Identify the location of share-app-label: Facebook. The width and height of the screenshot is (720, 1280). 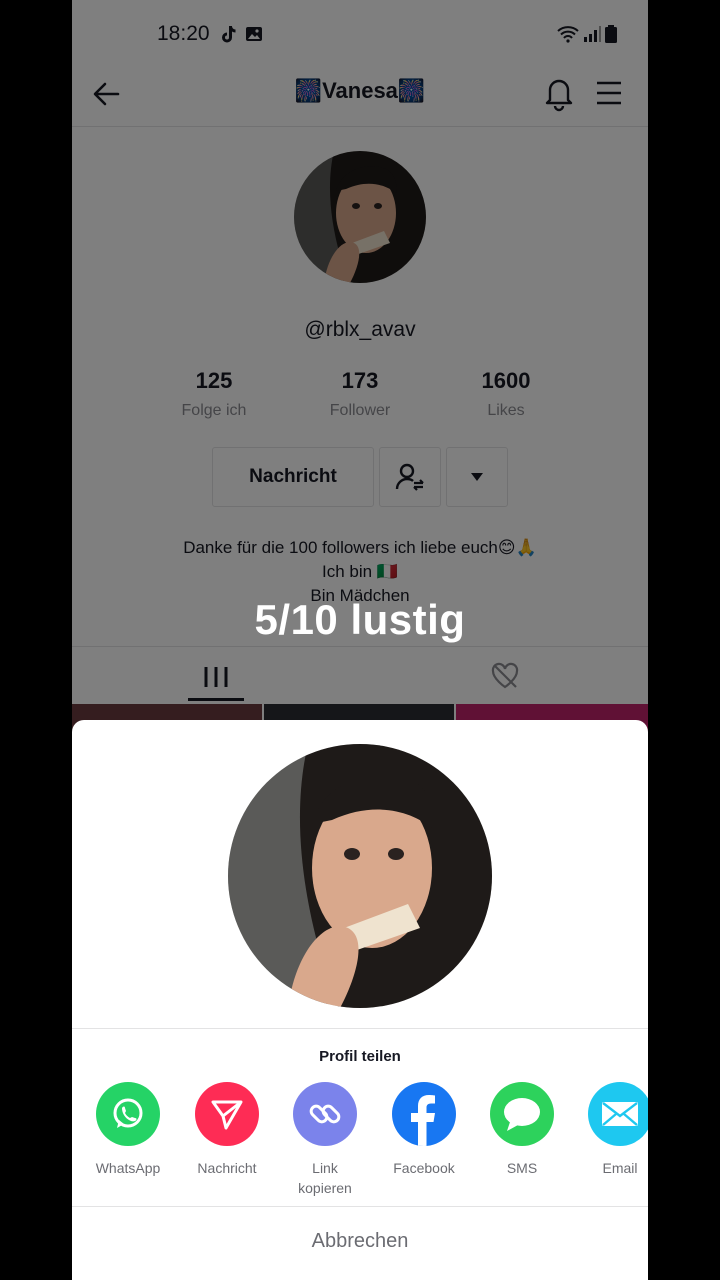
(424, 1168).